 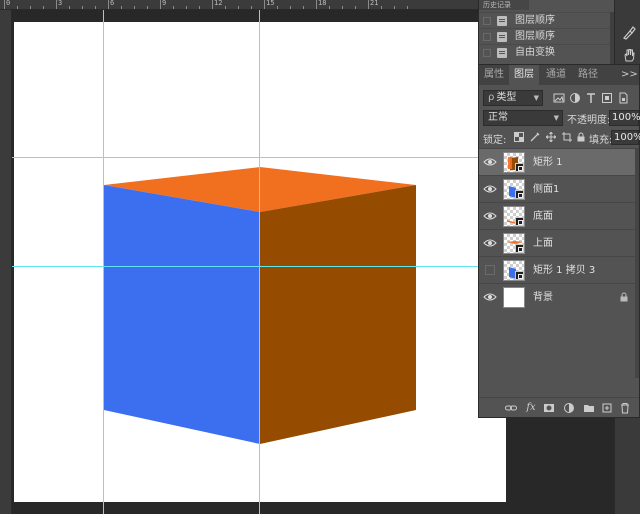 I want to click on cube-left-face, so click(x=182, y=314).